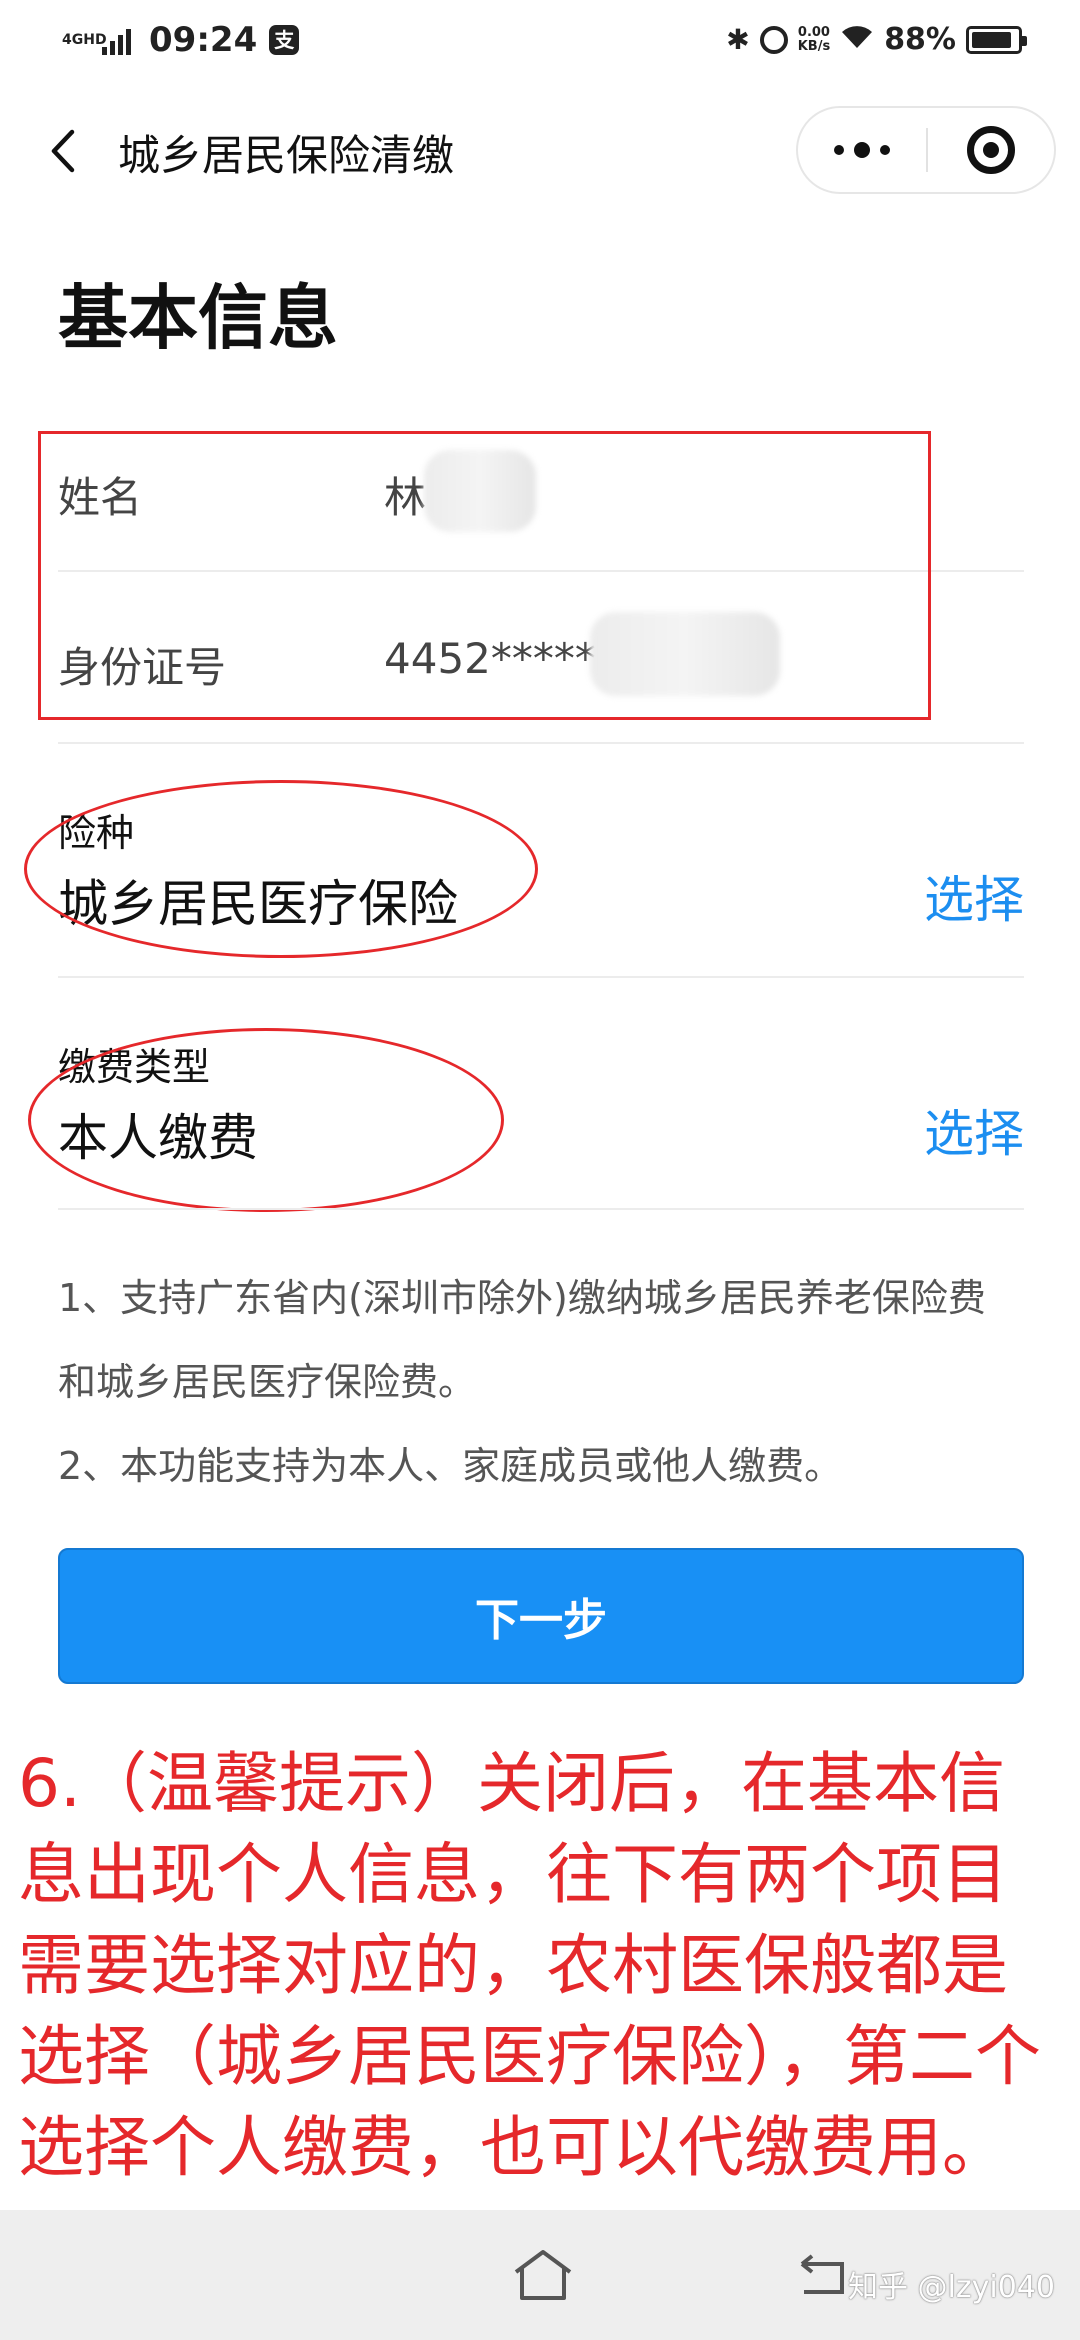  Describe the element at coordinates (541, 1616) in the screenshot. I see `next-step-button: 下一步` at that location.